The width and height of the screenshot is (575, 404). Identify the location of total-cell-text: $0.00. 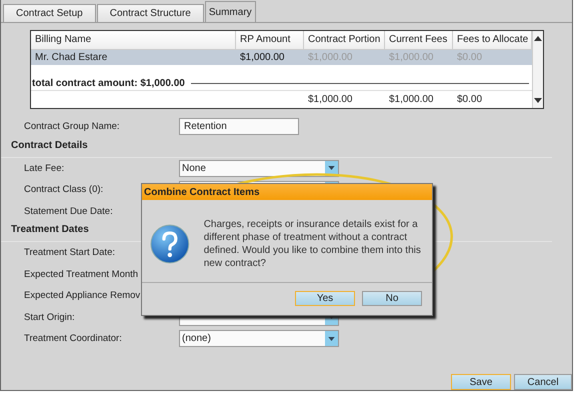
(470, 100).